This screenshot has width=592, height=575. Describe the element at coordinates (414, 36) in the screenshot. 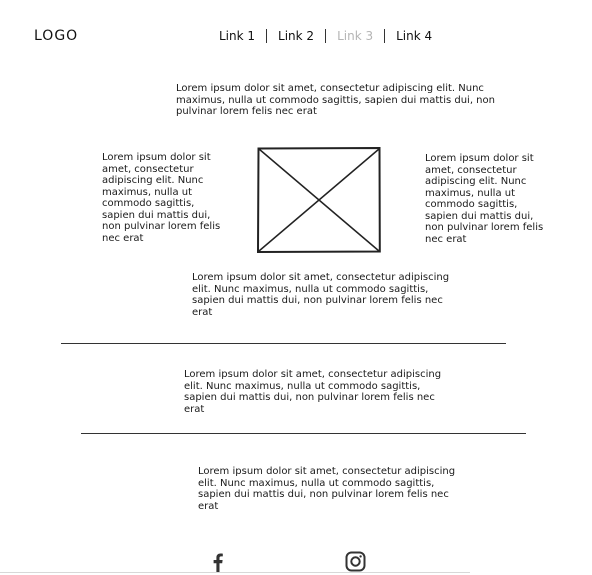

I see `nav-link-4: Link 4` at that location.